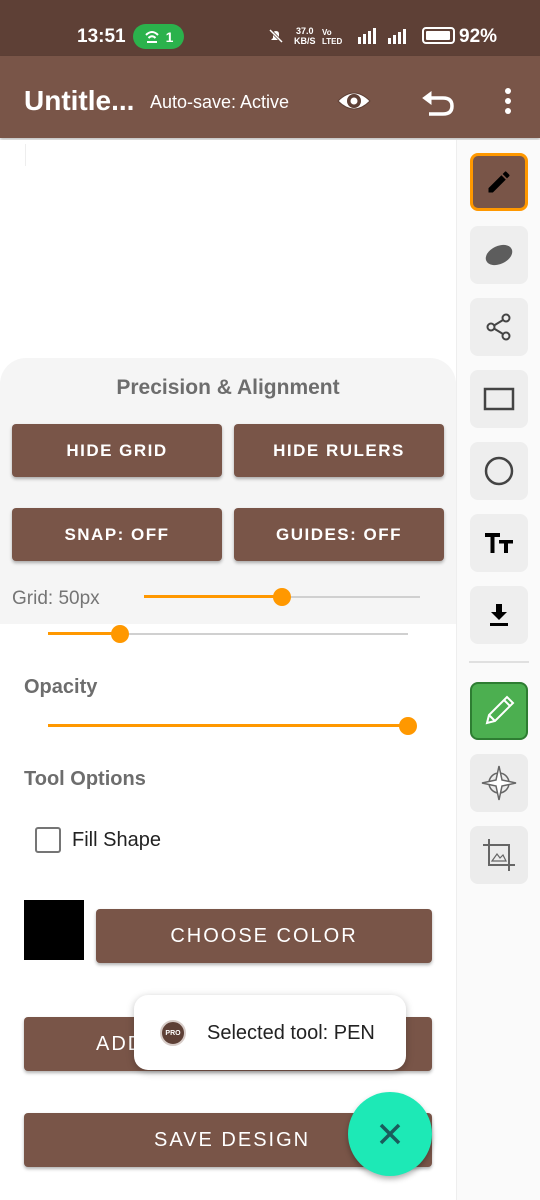 The width and height of the screenshot is (540, 1200). Describe the element at coordinates (291, 1033) in the screenshot. I see `toast-message: Selected tool: PEN` at that location.